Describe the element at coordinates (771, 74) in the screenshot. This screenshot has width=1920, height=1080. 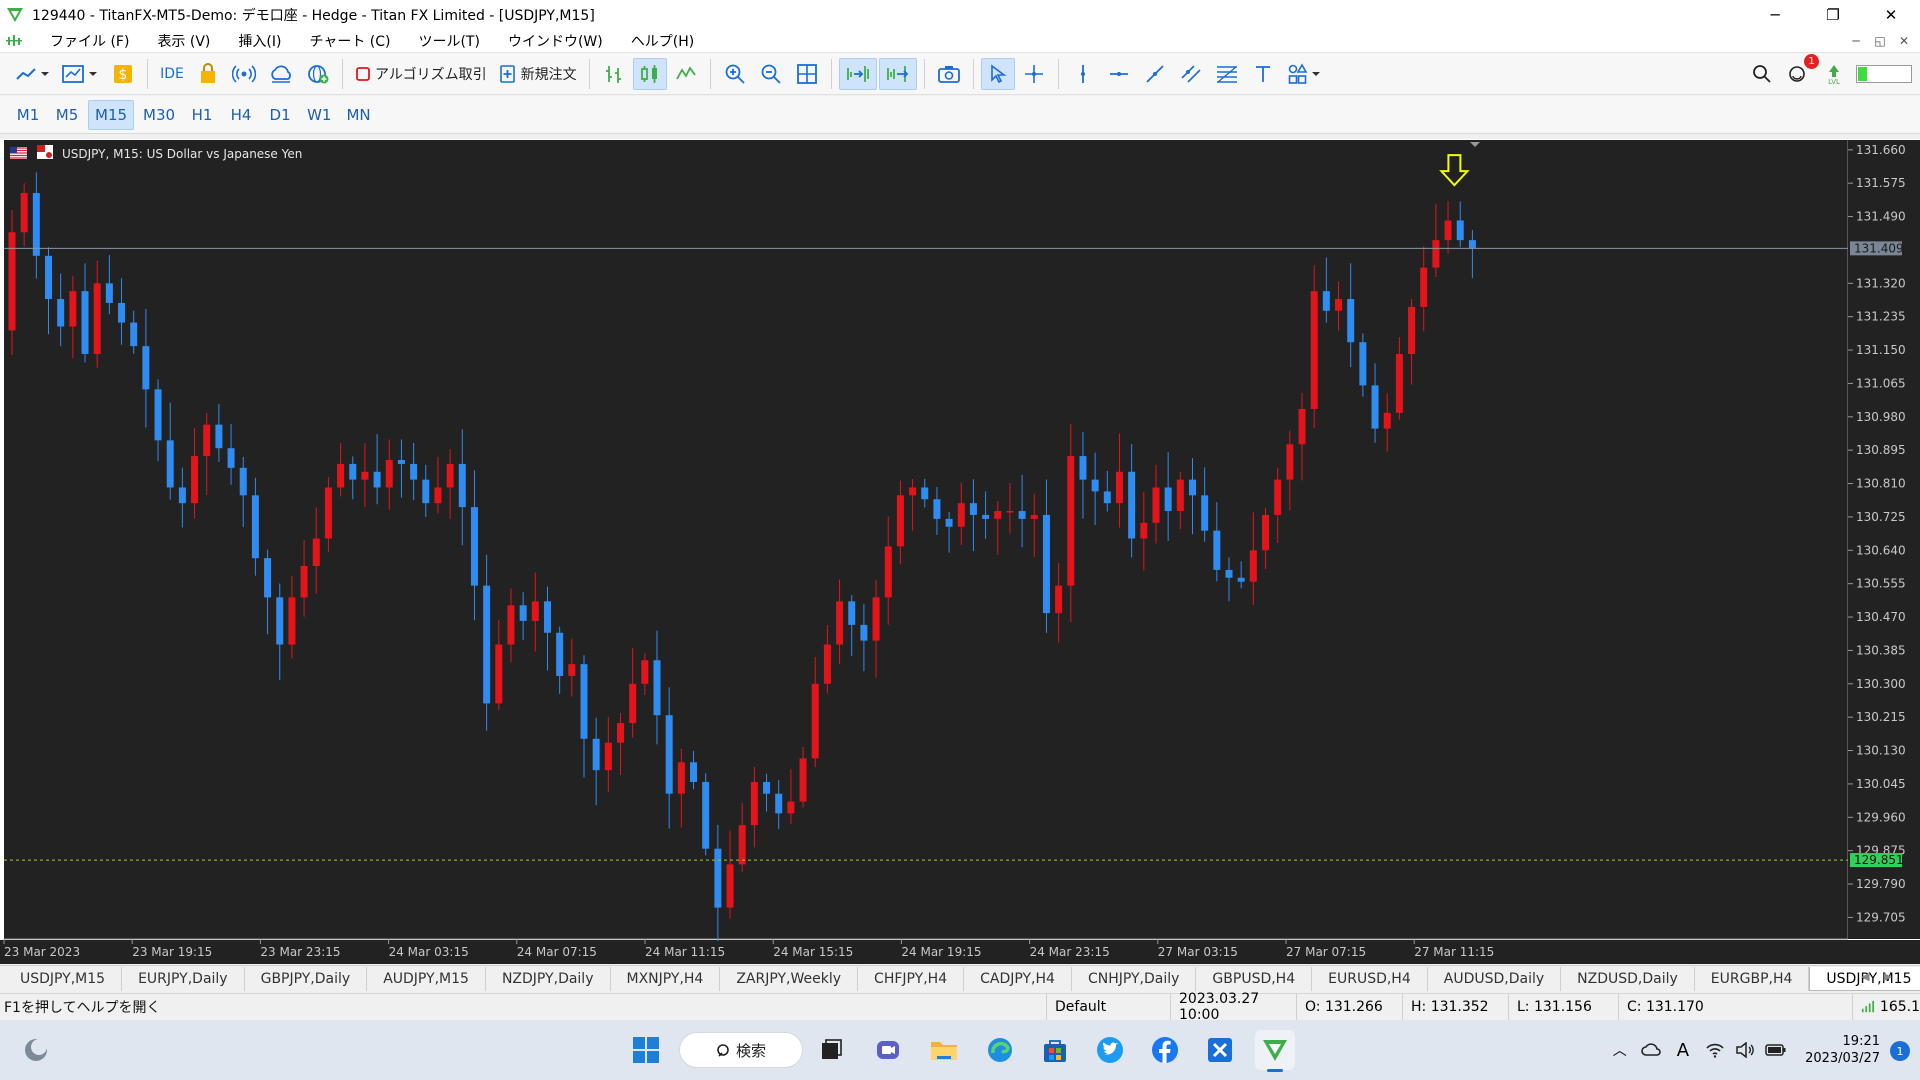
I see `zoom-out-button` at that location.